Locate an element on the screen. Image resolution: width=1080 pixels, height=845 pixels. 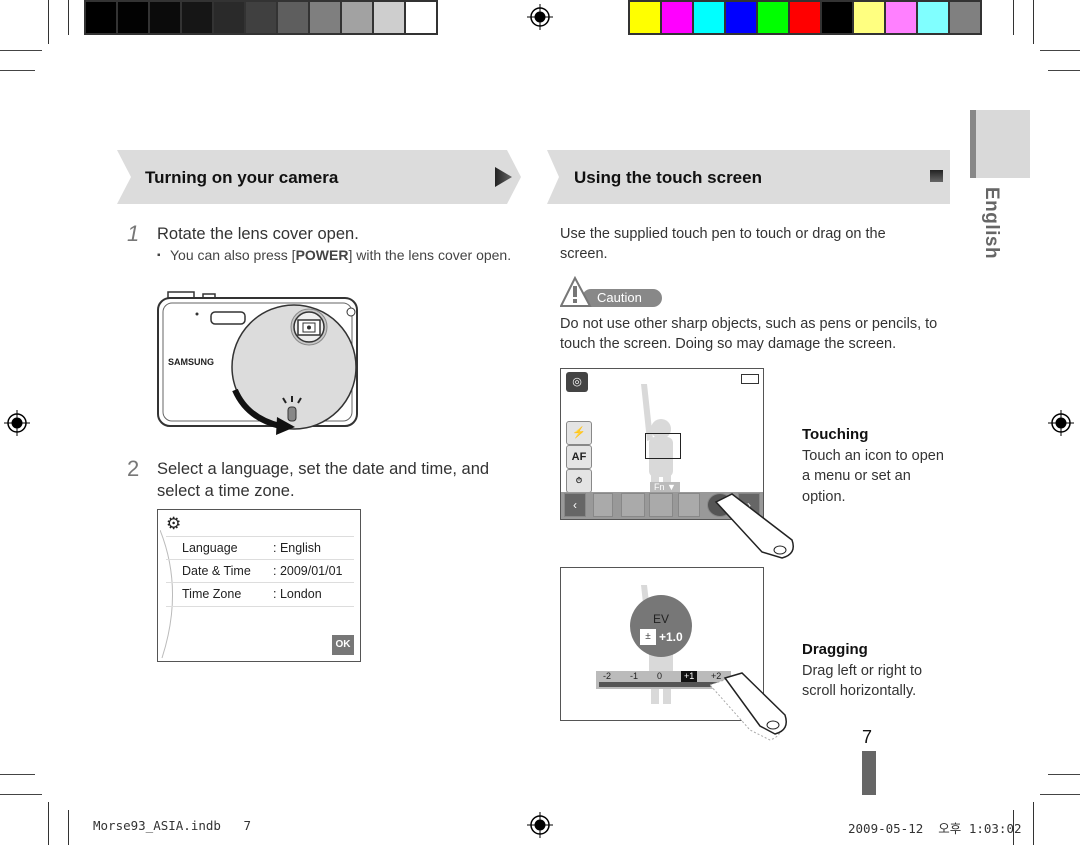
step-1-text: Rotate the lens cover open. is located at coordinates (258, 234).